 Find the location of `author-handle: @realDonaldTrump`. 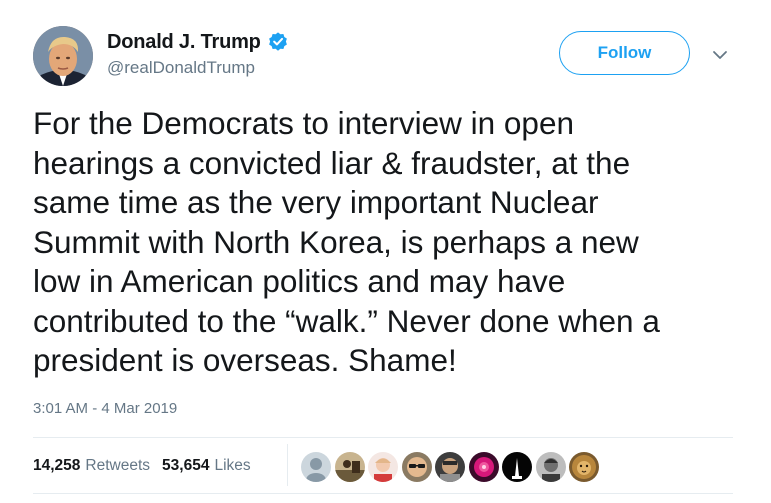

author-handle: @realDonaldTrump is located at coordinates (198, 68).